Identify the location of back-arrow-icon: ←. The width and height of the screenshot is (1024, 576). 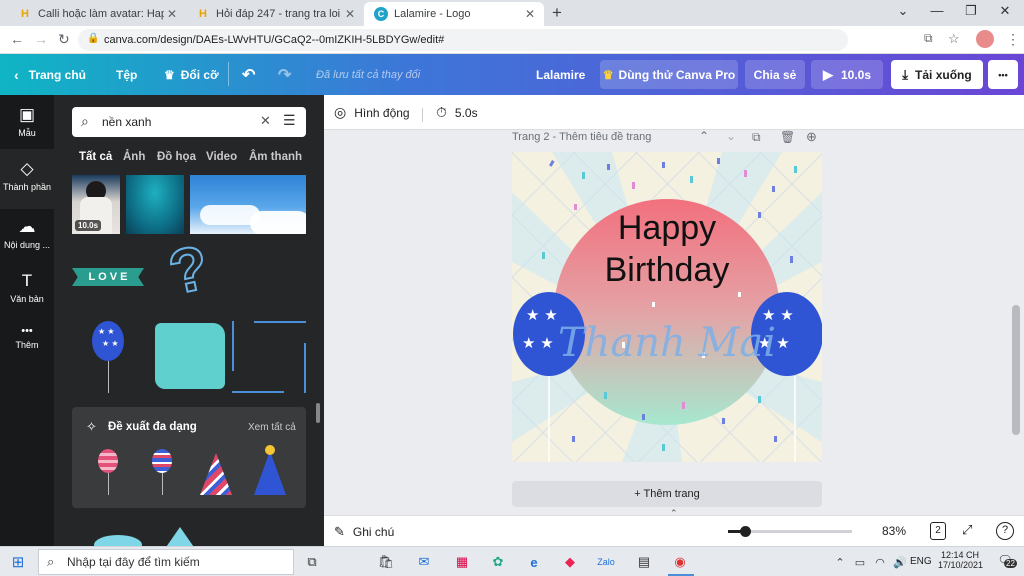
(17, 39).